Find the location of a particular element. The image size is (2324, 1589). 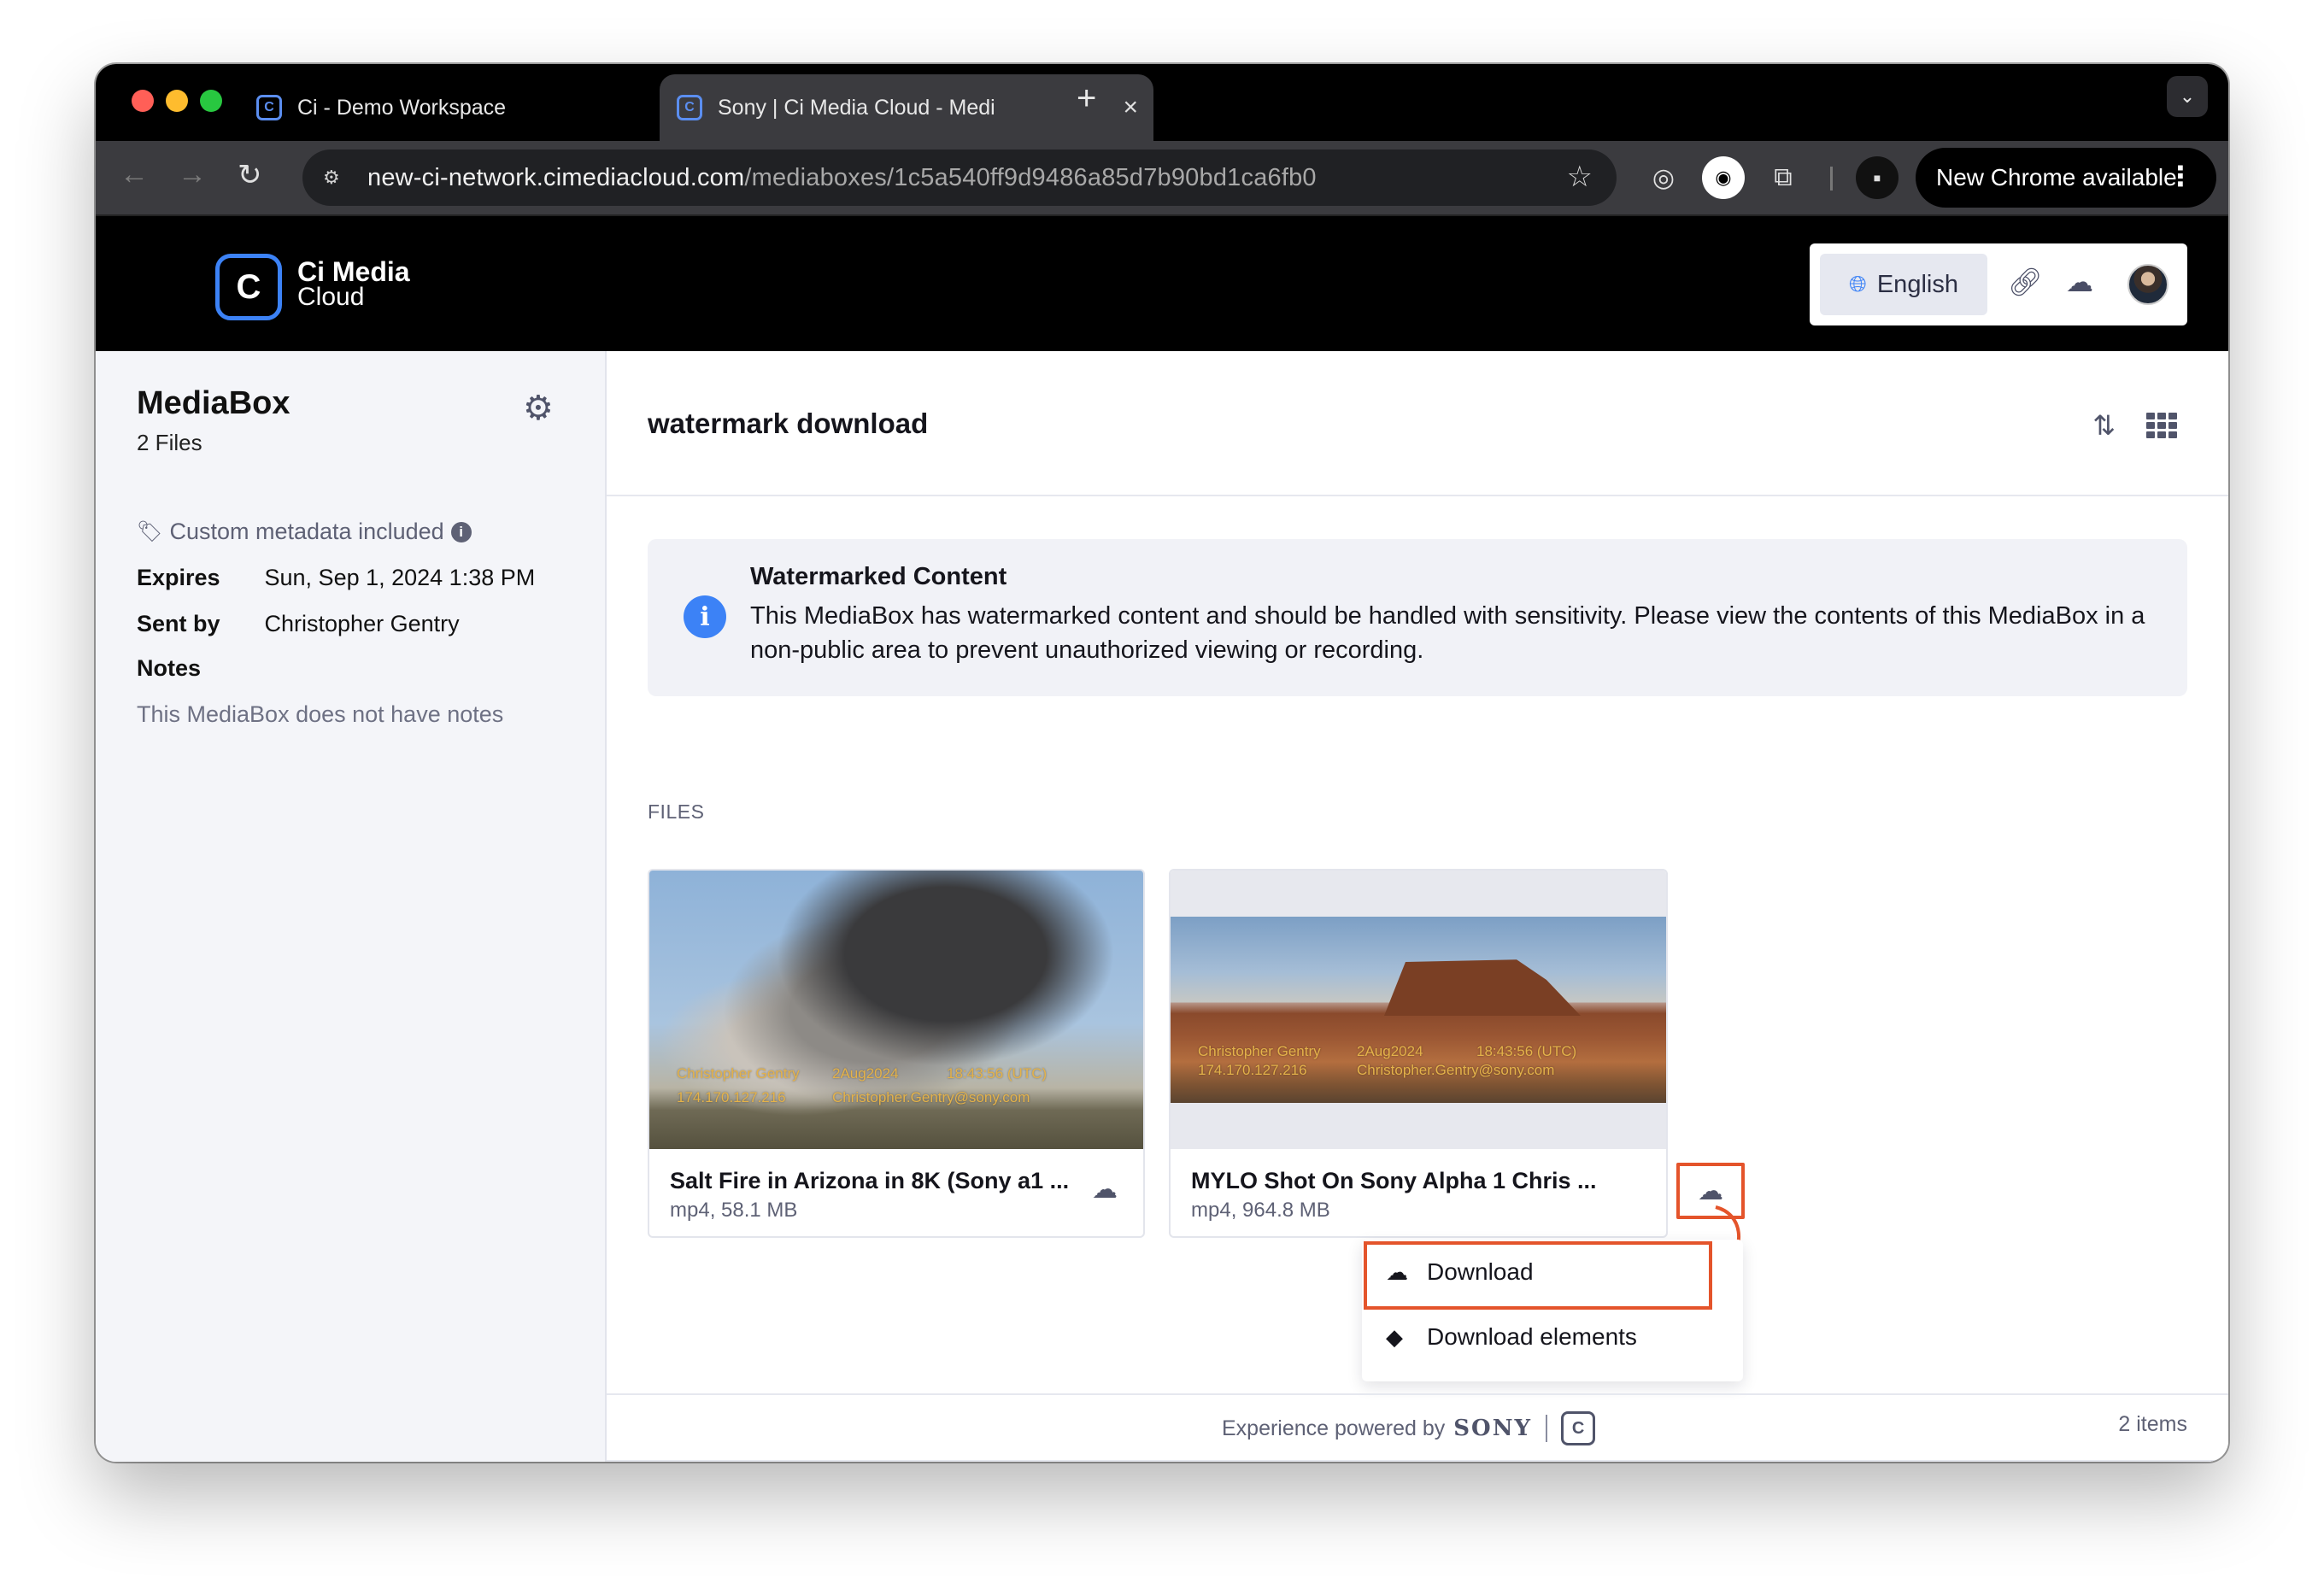

app-header: C Ci Media Cloud 🌐︎ English 🔗︎ ☁ is located at coordinates (1162, 283).